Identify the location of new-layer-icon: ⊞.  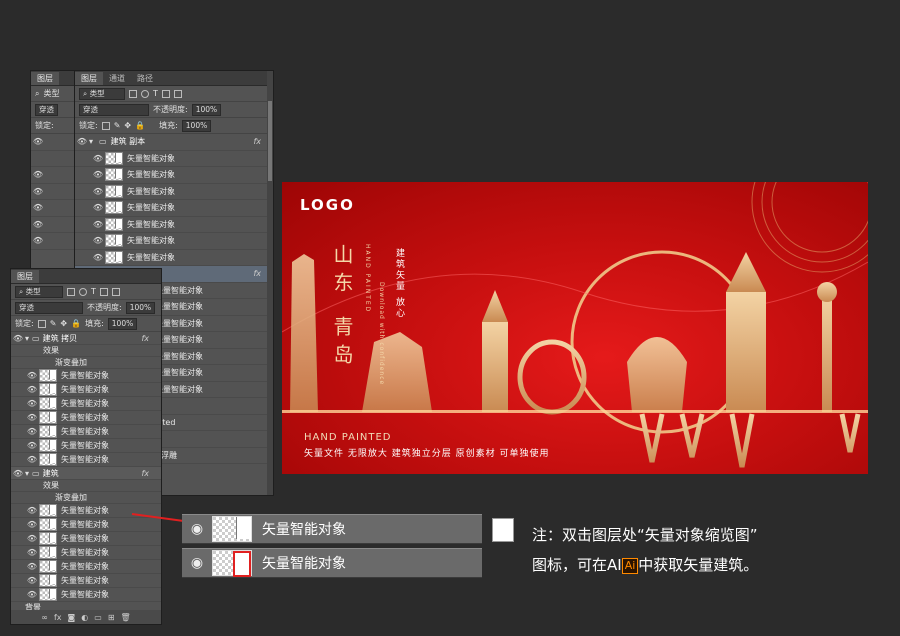
(111, 617).